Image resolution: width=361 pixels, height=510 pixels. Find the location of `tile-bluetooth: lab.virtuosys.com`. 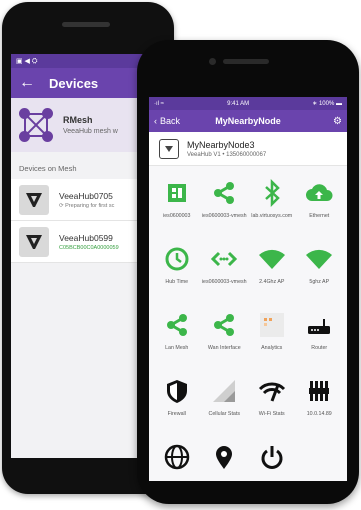

tile-bluetooth: lab.virtuosys.com is located at coordinates (272, 207).